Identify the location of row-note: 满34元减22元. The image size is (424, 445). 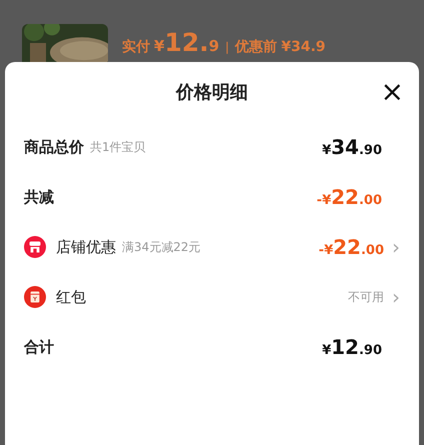
(161, 247).